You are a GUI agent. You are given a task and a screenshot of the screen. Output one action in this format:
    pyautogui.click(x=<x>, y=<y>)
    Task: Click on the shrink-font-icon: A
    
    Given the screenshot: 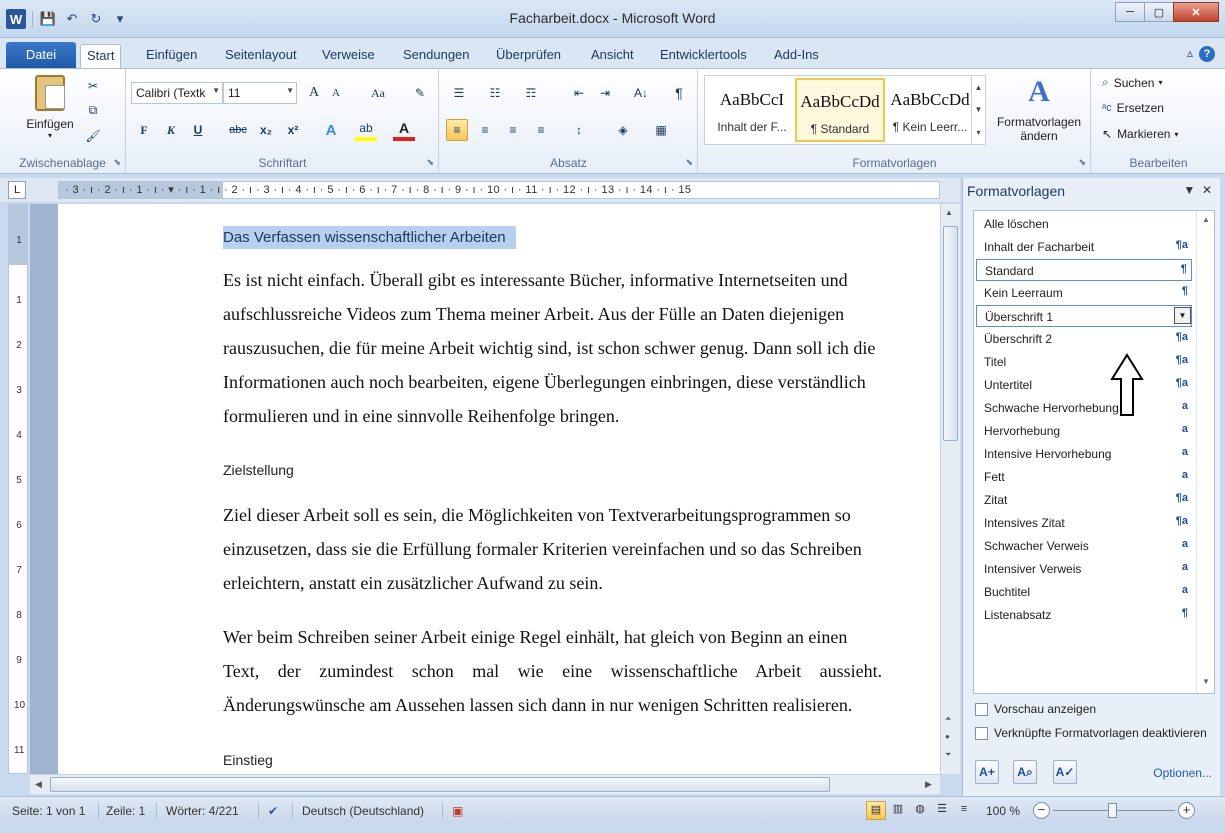 What is the action you would take?
    pyautogui.click(x=336, y=93)
    